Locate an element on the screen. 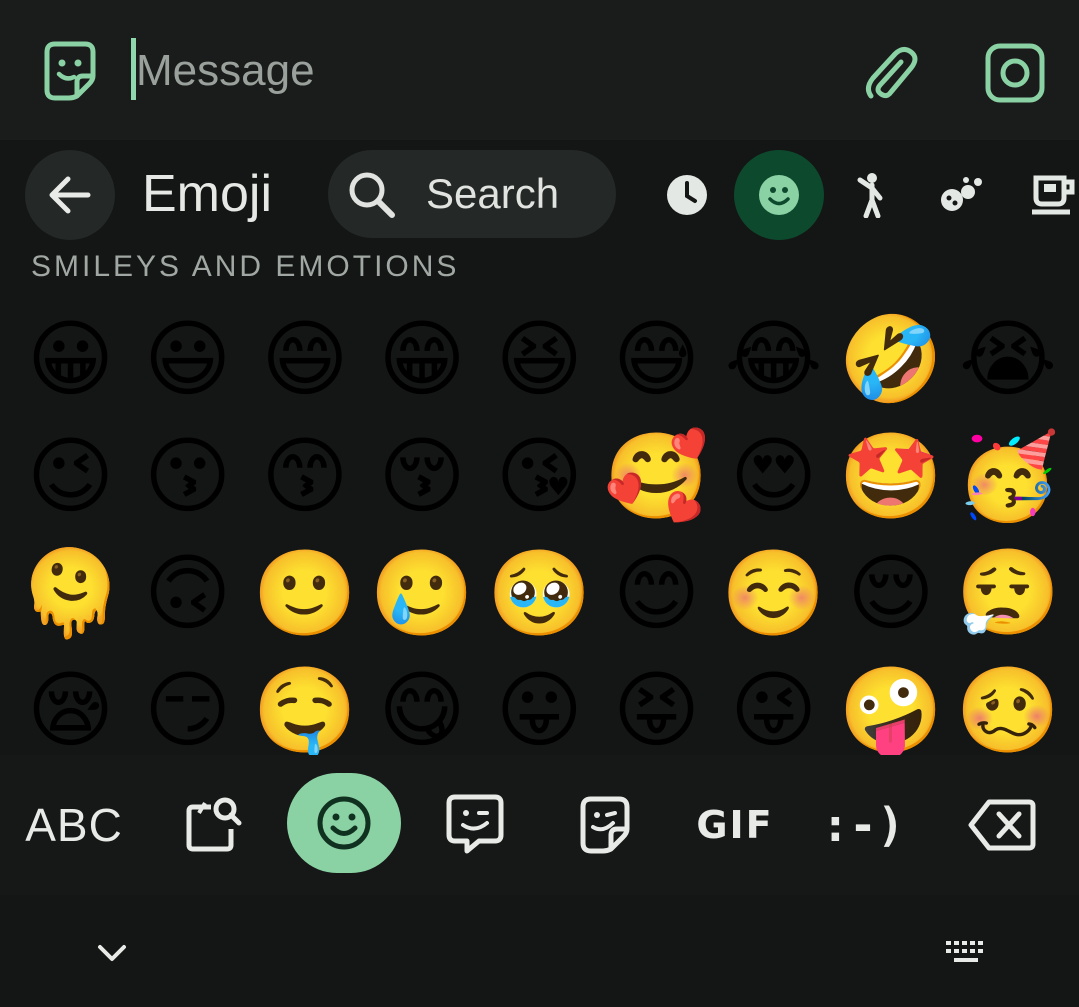 Image resolution: width=1079 pixels, height=1007 pixels. clock-icon is located at coordinates (687, 195).